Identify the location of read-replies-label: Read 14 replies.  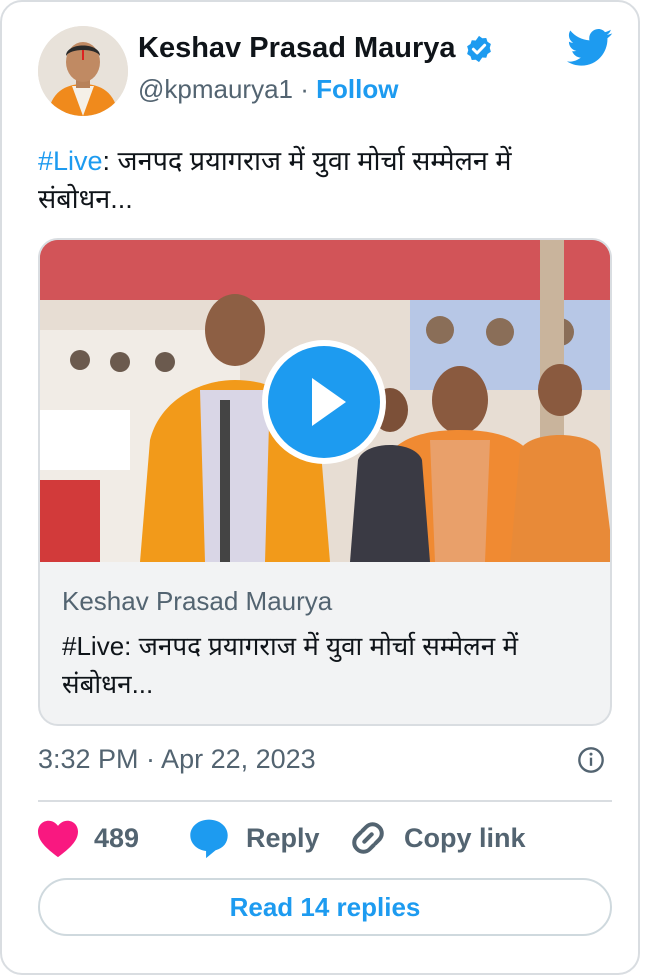
(325, 906).